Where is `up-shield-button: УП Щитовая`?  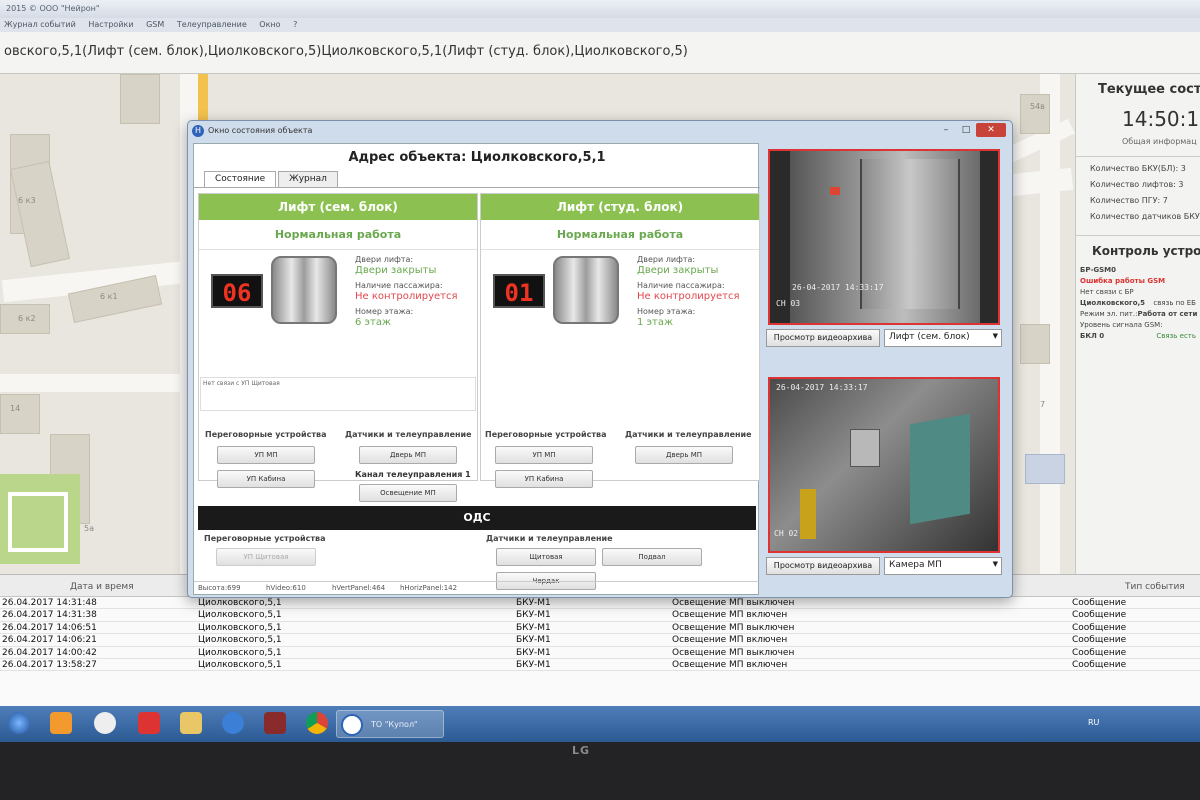 up-shield-button: УП Щитовая is located at coordinates (266, 557).